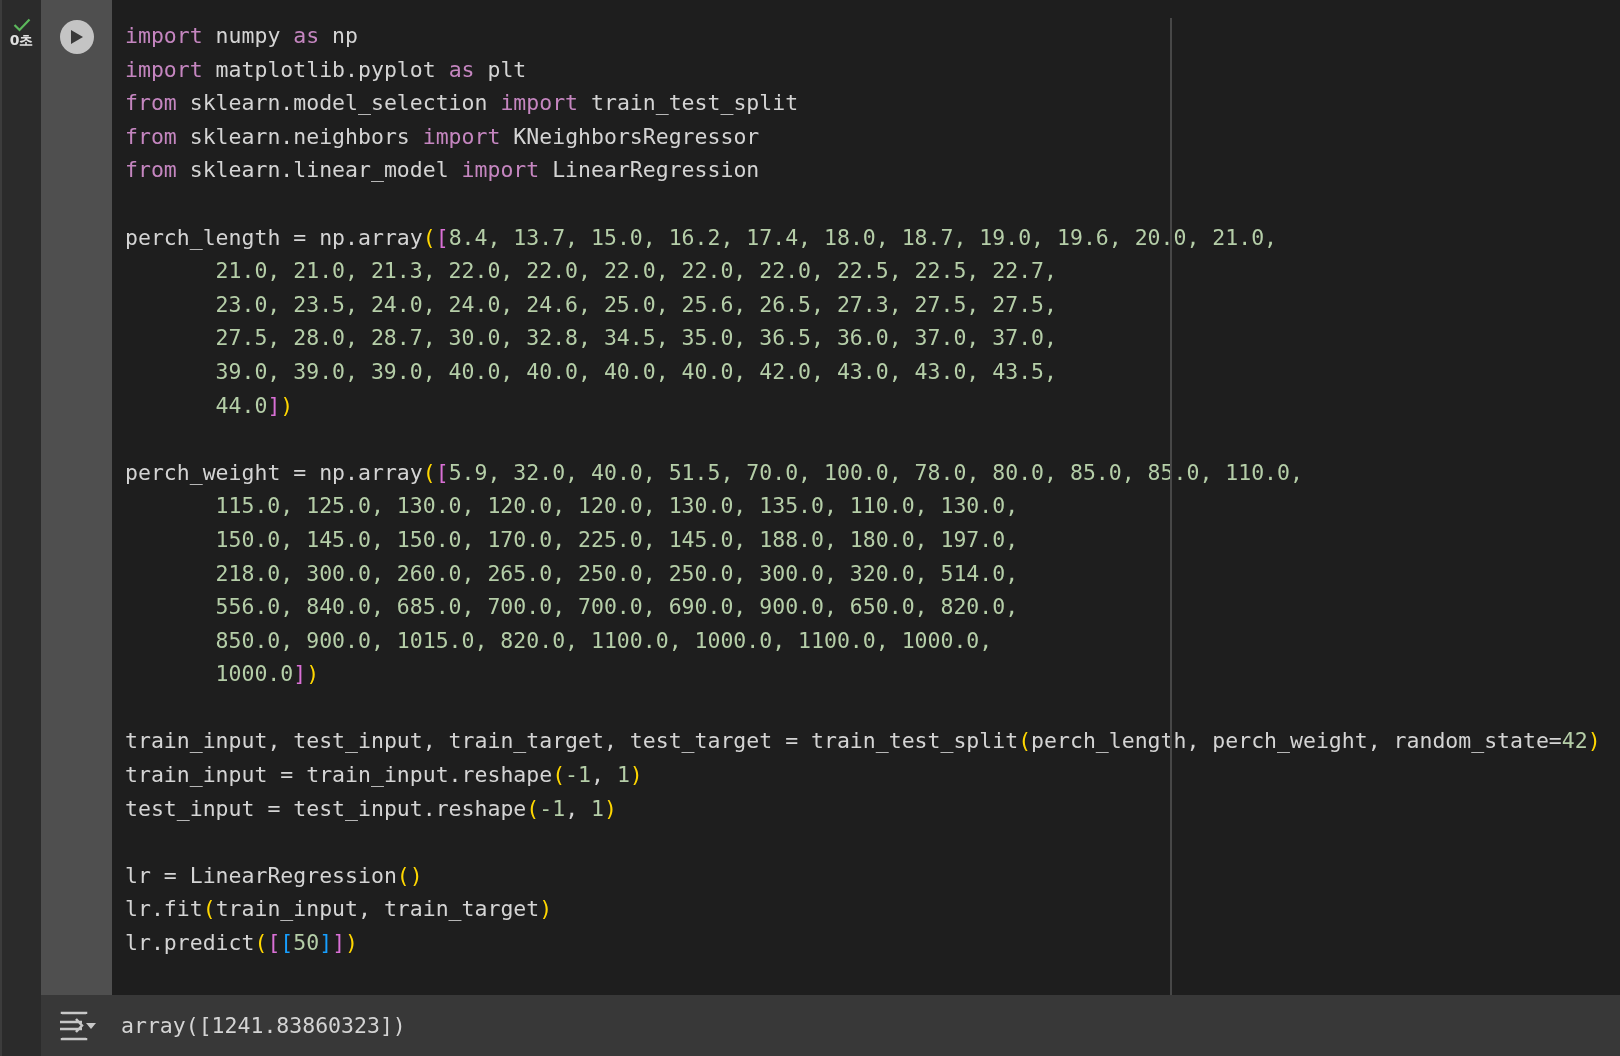 The width and height of the screenshot is (1620, 1056). What do you see at coordinates (636, 304) in the screenshot?
I see `code-line: 23.0, 23.5, 24.0, 24.0, 24.6, 25.0, 25.6, 26.5, 27.3, 27.5, 27.5,` at bounding box center [636, 304].